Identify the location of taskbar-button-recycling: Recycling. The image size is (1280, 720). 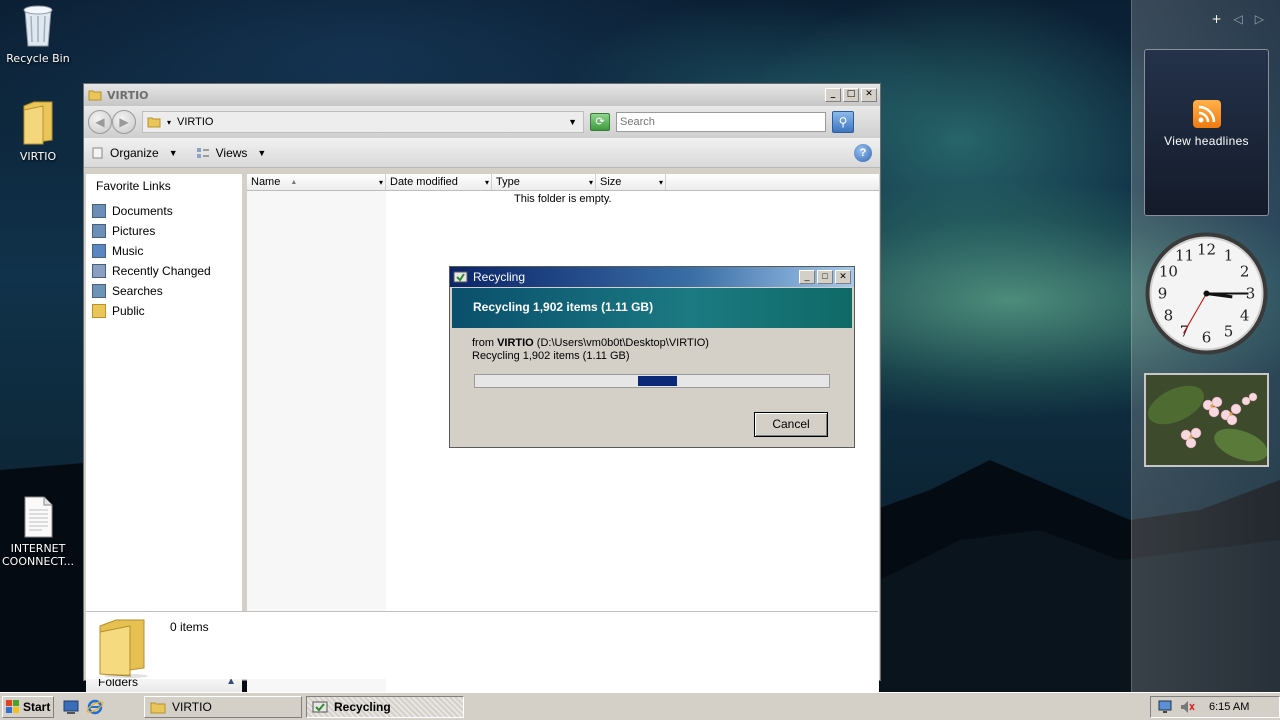
(385, 706).